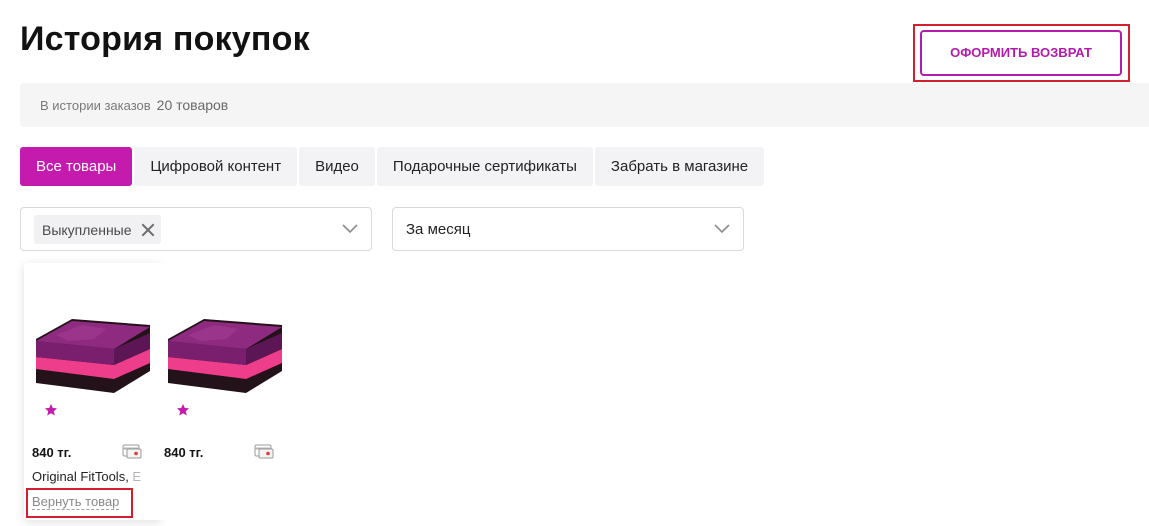 The image size is (1149, 526). What do you see at coordinates (148, 230) in the screenshot?
I see `close-icon` at bounding box center [148, 230].